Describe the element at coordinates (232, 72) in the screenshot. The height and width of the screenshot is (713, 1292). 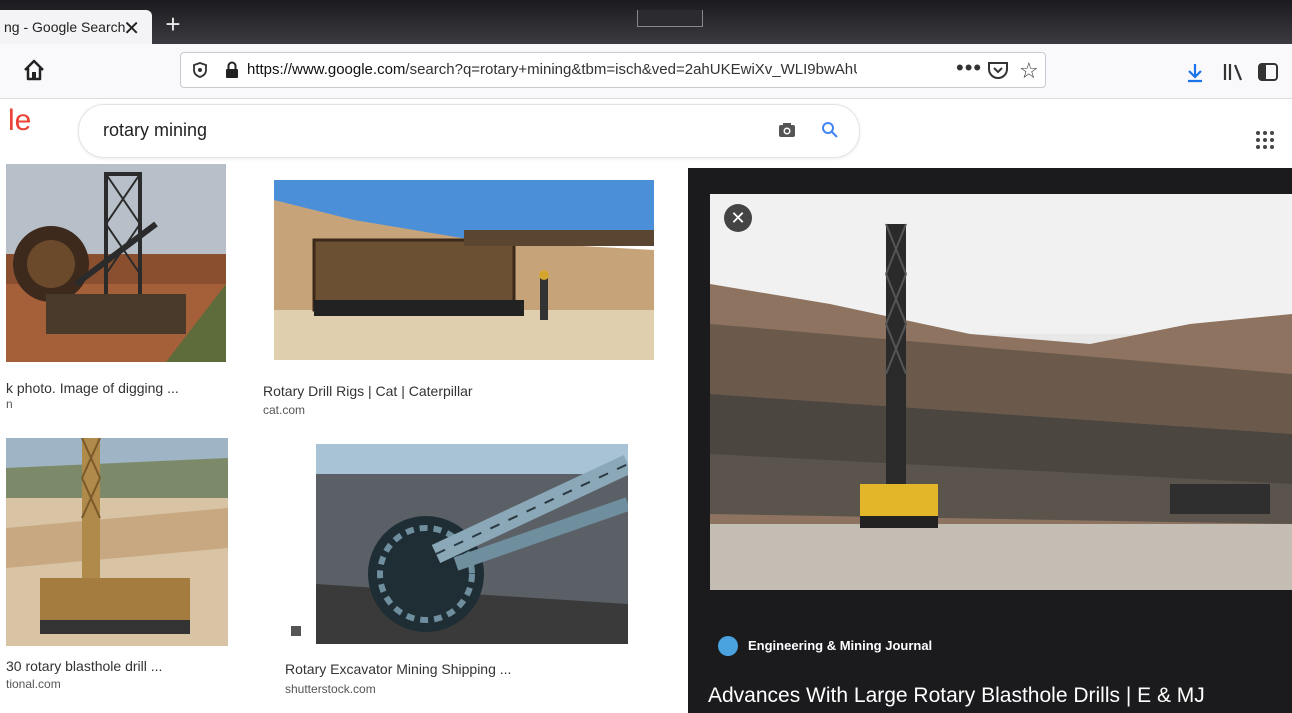
I see `lock-icon` at that location.